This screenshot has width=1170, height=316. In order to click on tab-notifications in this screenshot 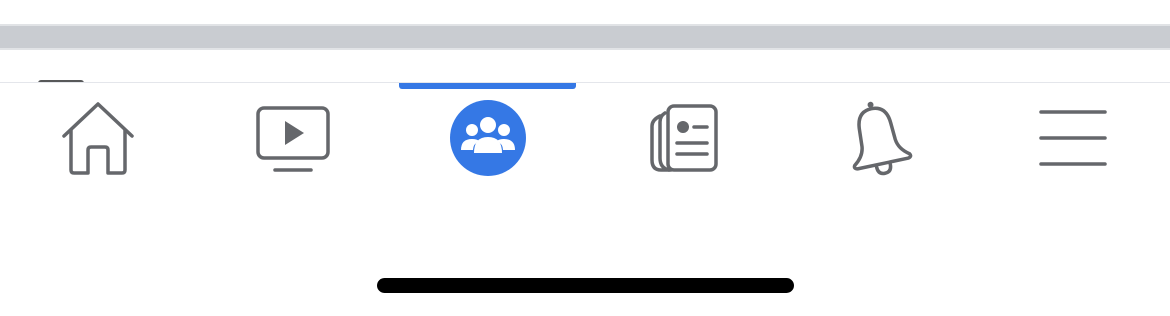, I will do `click(877, 138)`.